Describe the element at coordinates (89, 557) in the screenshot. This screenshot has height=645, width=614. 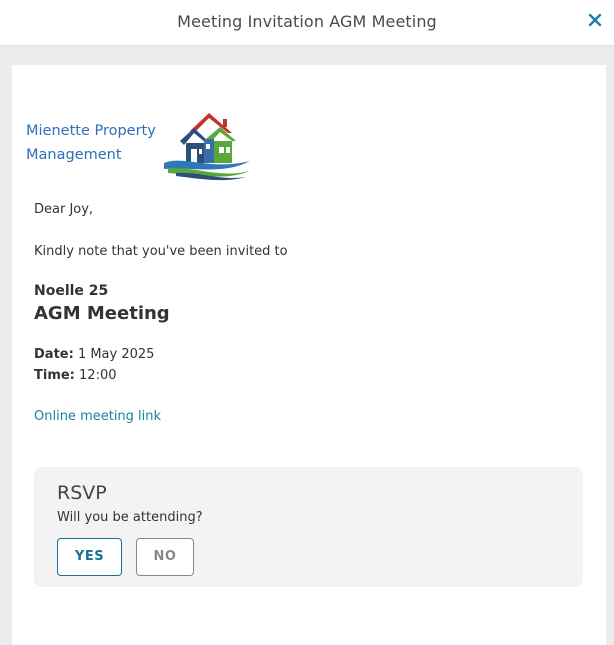
I see `rsvp-yes-button: YES` at that location.